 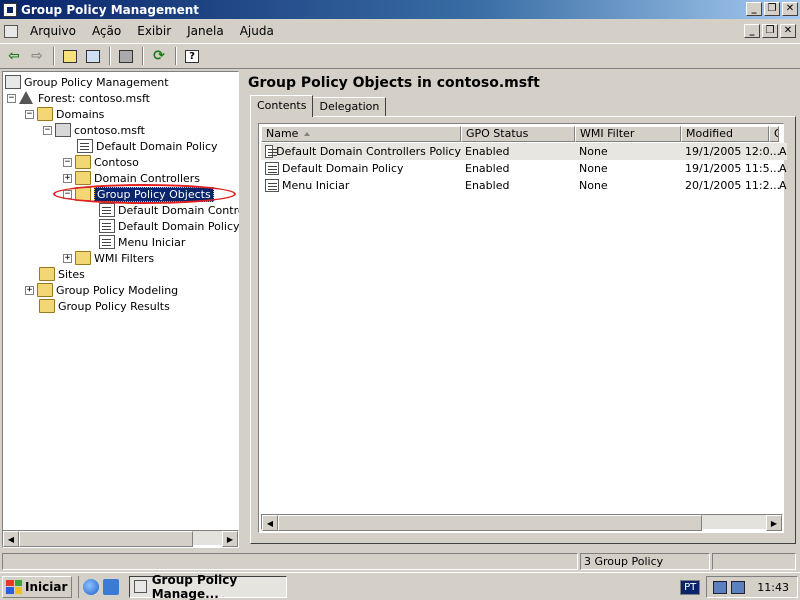 What do you see at coordinates (126, 56) in the screenshot?
I see `delete-icon` at bounding box center [126, 56].